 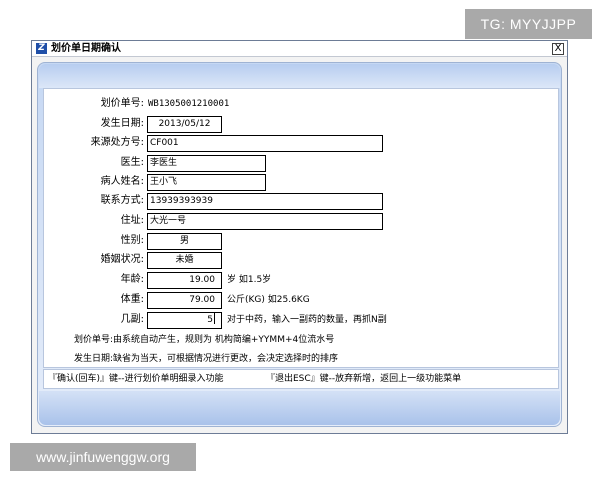 I want to click on date-input: 2013/05/12, so click(x=184, y=124).